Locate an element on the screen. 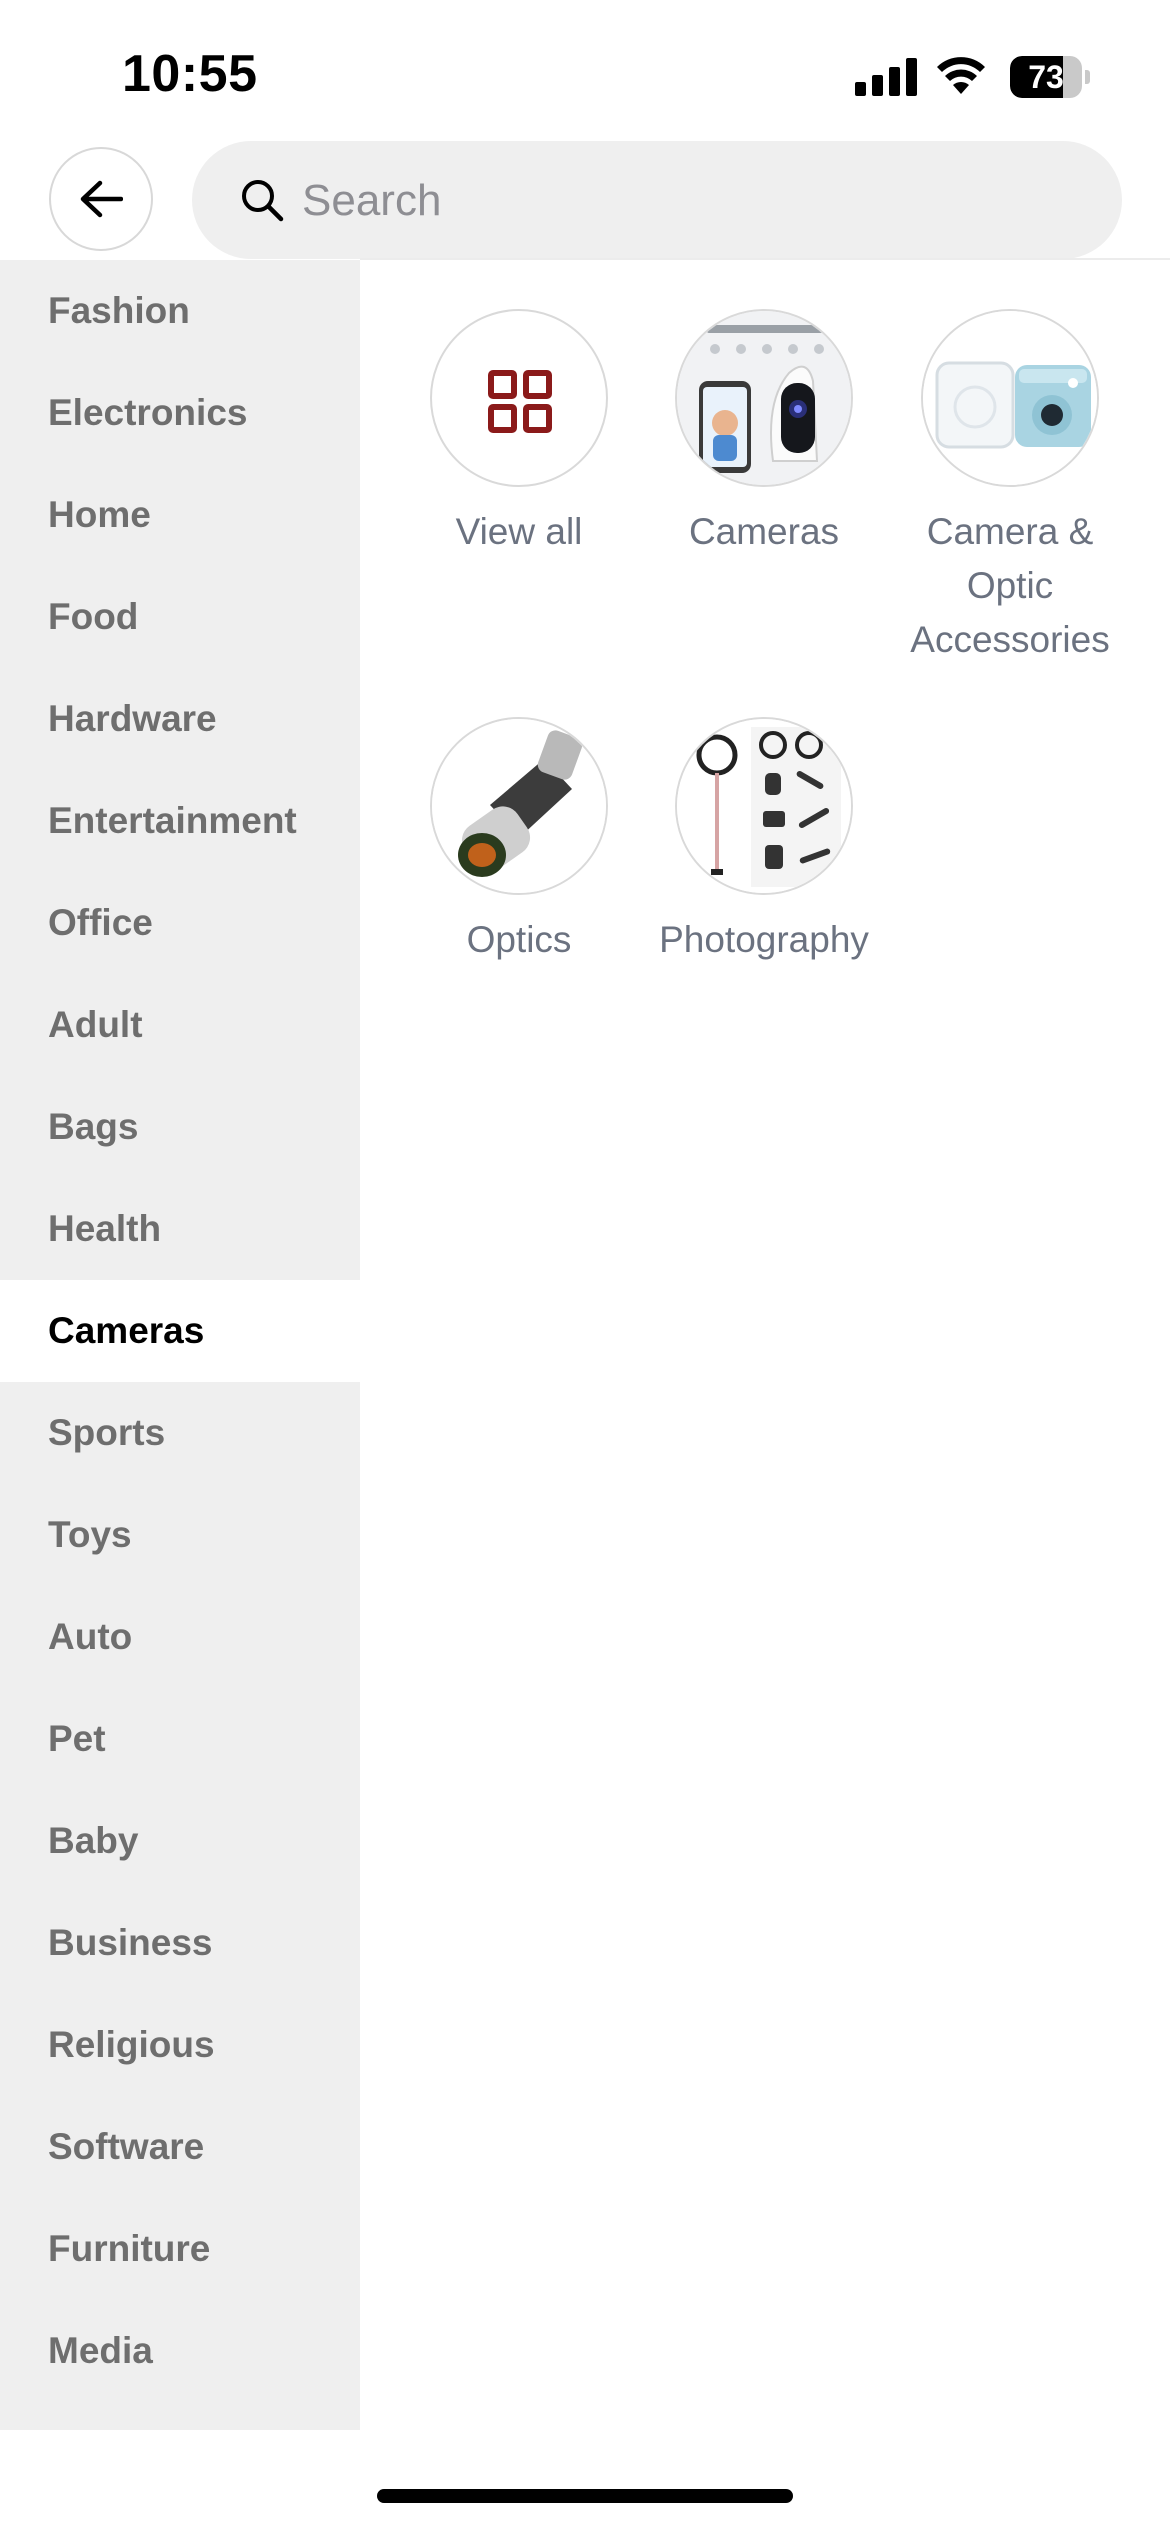  subcategory-cameras: Cameras is located at coordinates (764, 434).